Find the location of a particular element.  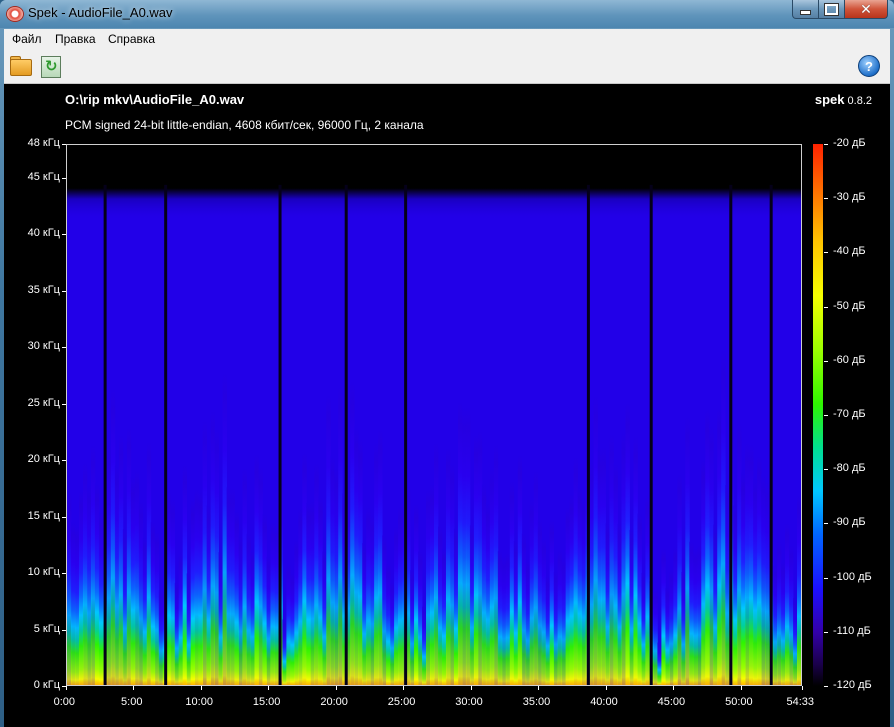

open-file-button is located at coordinates (20, 66).